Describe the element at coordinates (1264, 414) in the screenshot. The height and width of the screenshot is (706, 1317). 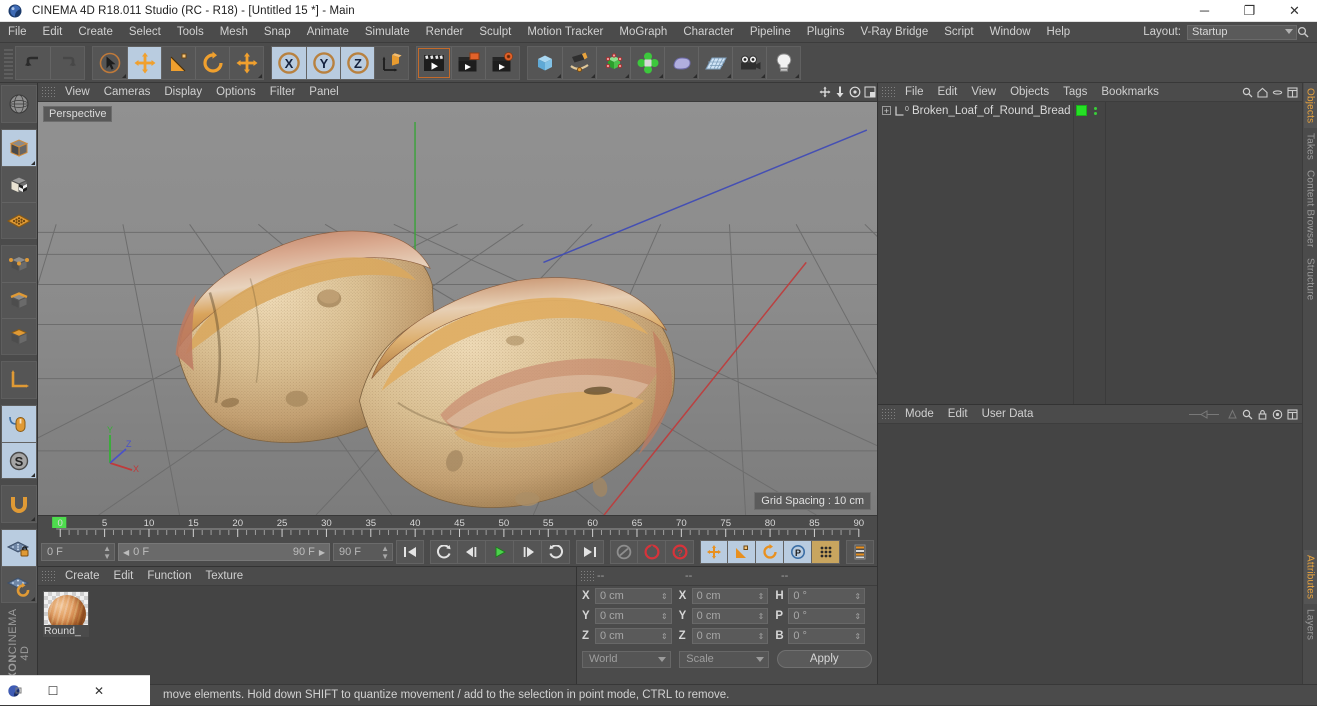
I see `lock-icon` at that location.